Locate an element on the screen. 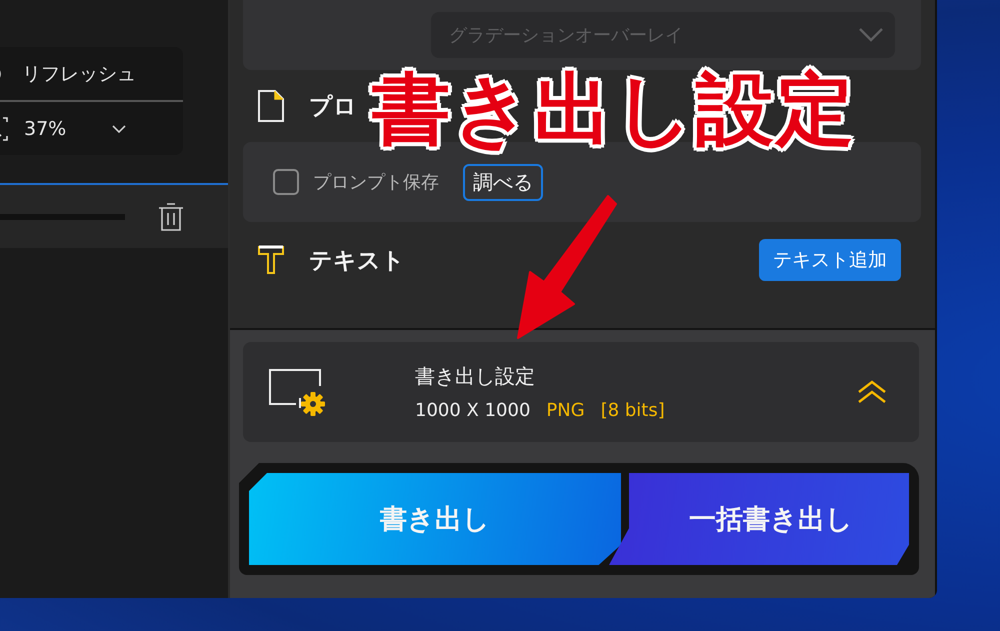  text-tool-icon is located at coordinates (271, 260).